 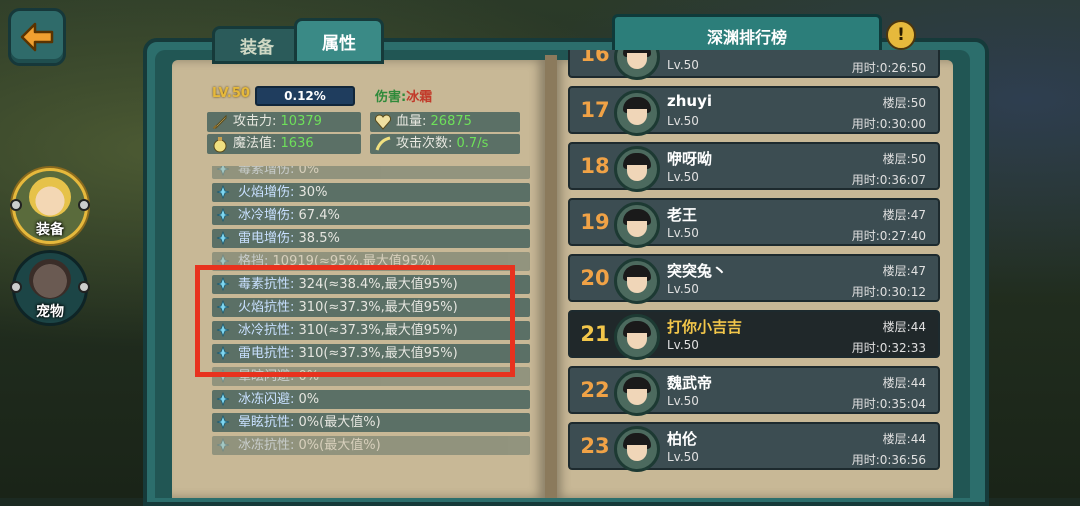 I want to click on leaderboard-row: 17 zhuyi Lv.50 楼层:50 用时:0:30:00, so click(x=754, y=111).